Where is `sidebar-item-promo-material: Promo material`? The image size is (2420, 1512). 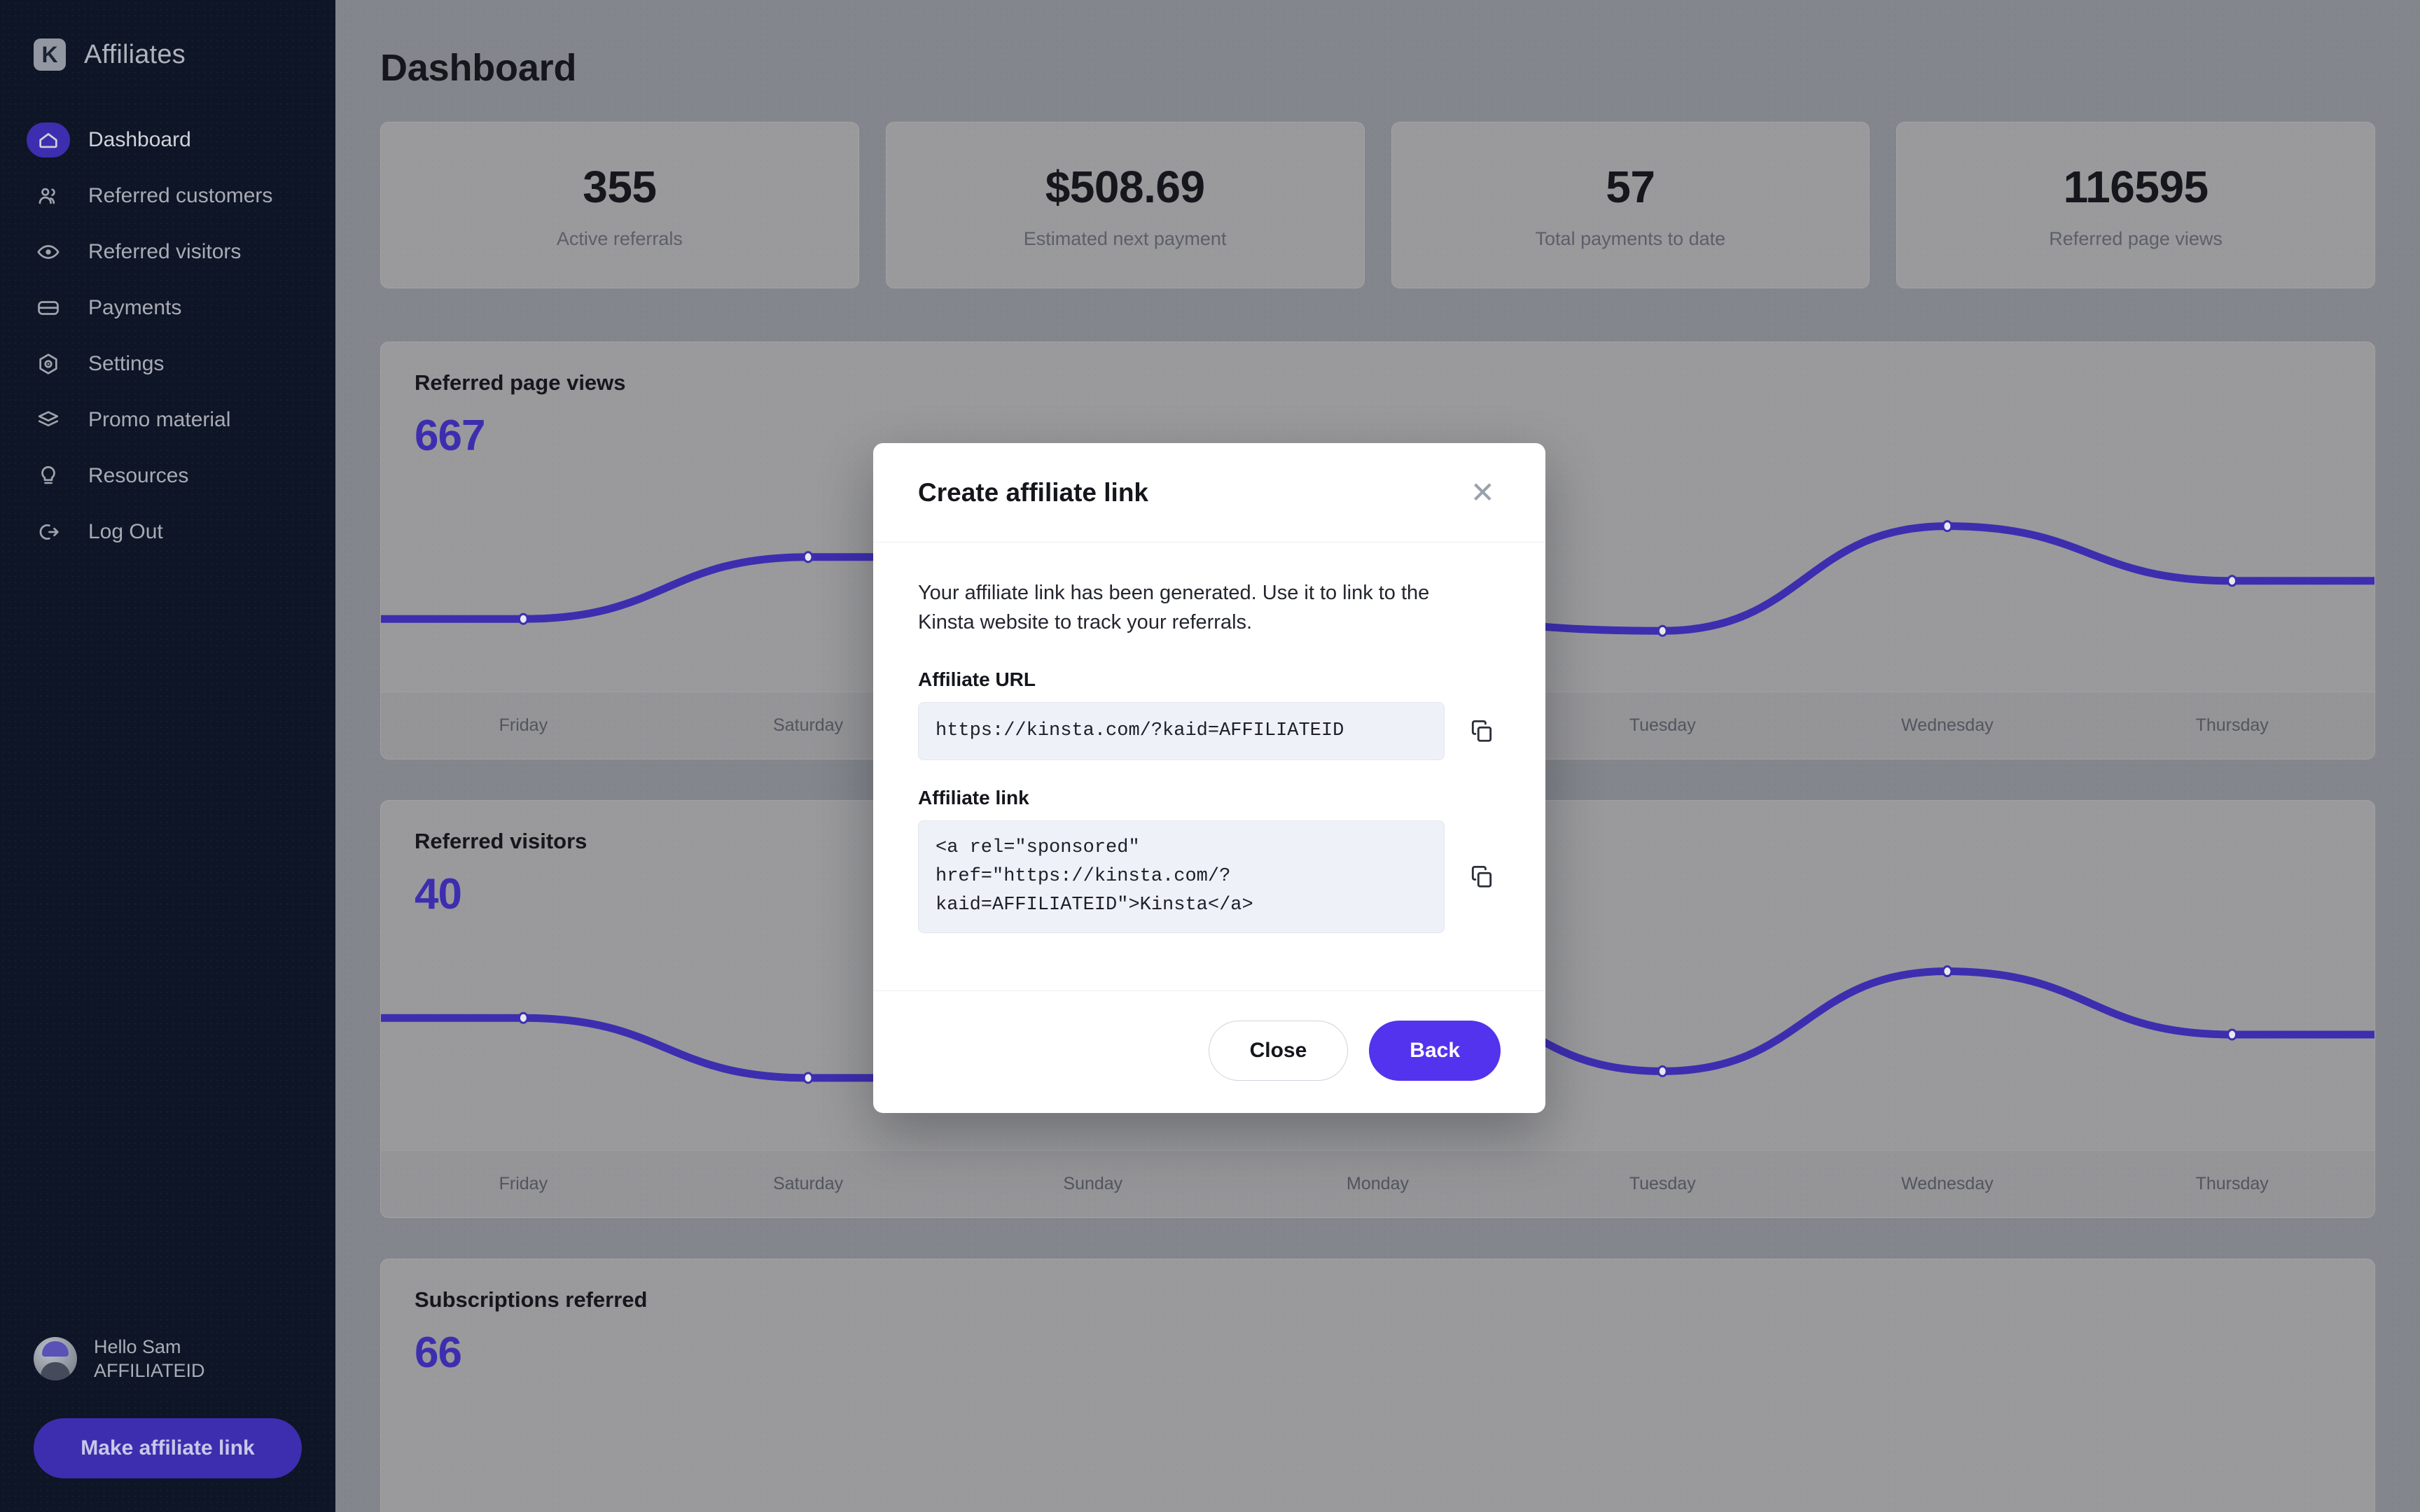 sidebar-item-promo-material: Promo material is located at coordinates (167, 420).